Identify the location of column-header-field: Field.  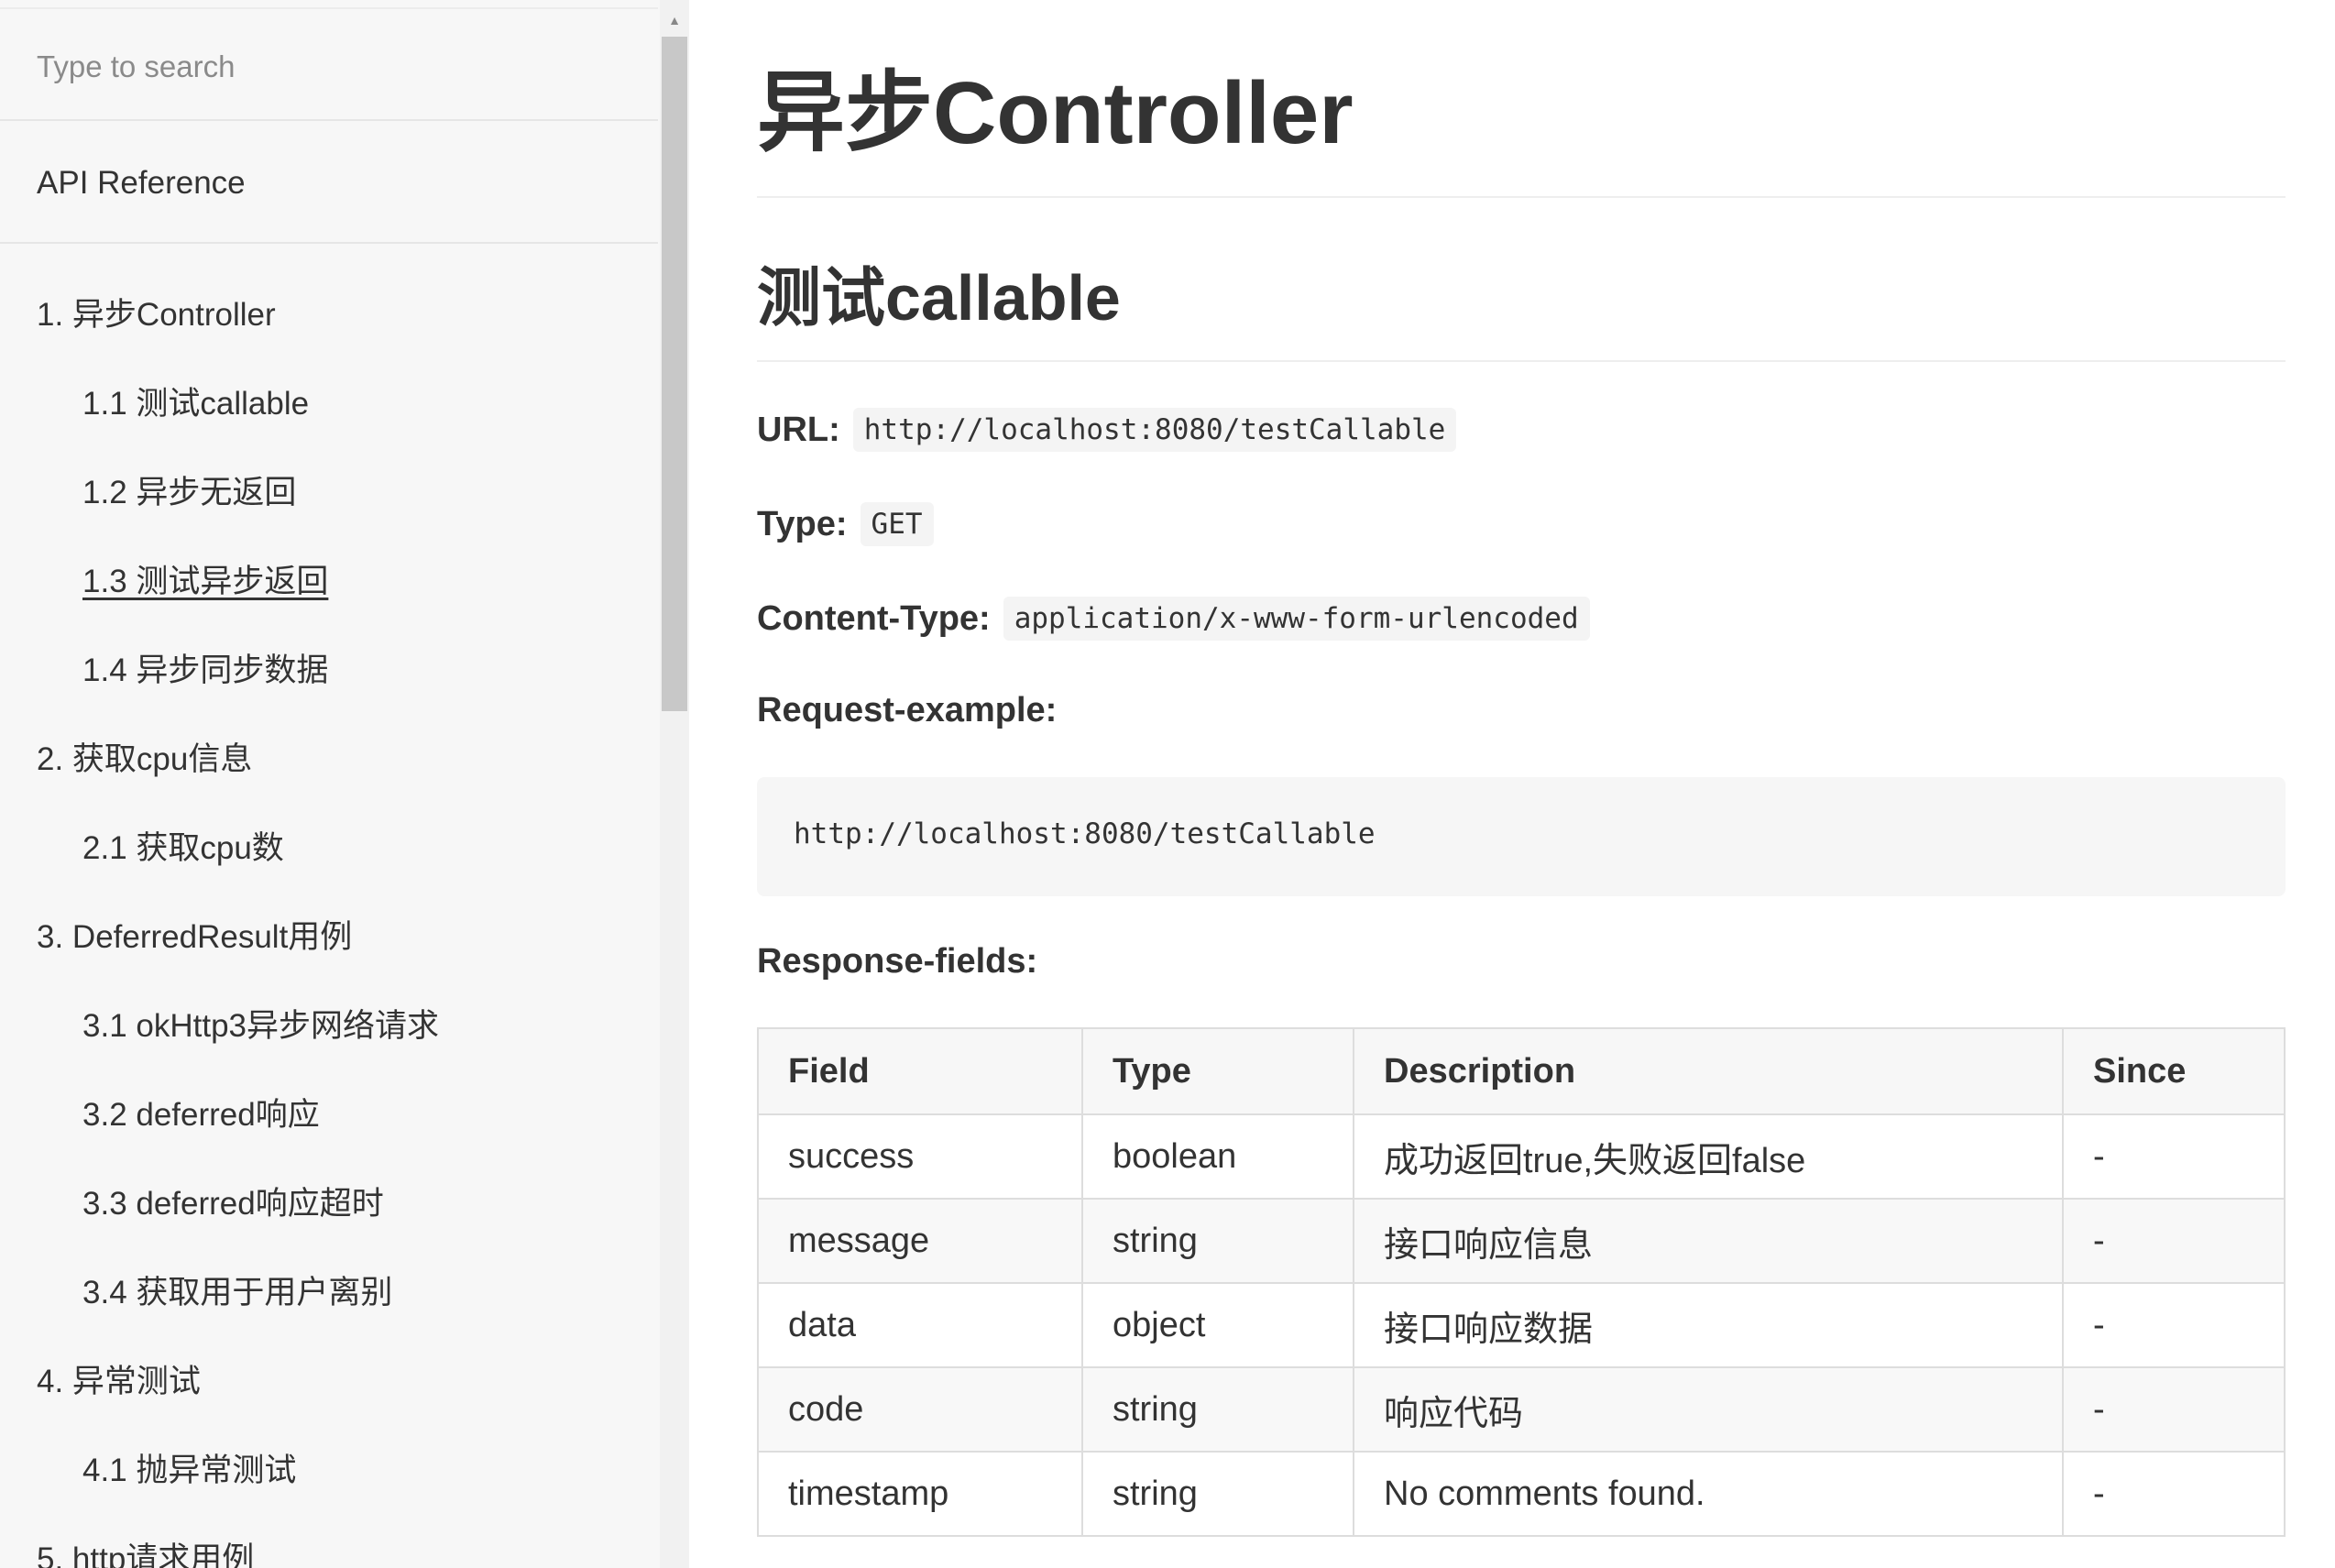
(920, 1071).